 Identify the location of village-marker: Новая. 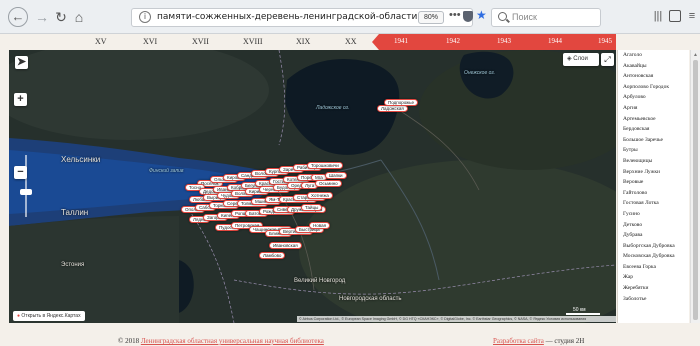
(320, 225).